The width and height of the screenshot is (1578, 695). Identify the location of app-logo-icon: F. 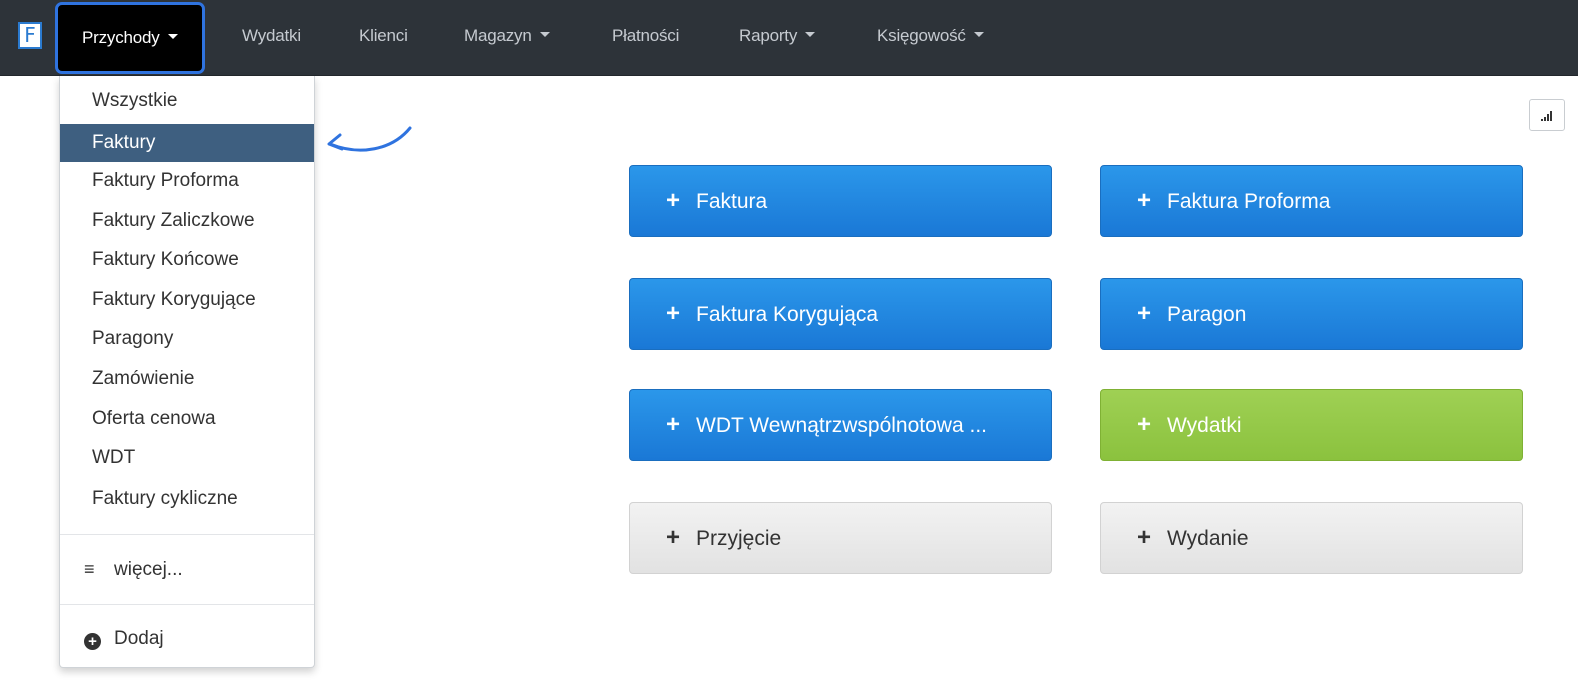
(30, 35).